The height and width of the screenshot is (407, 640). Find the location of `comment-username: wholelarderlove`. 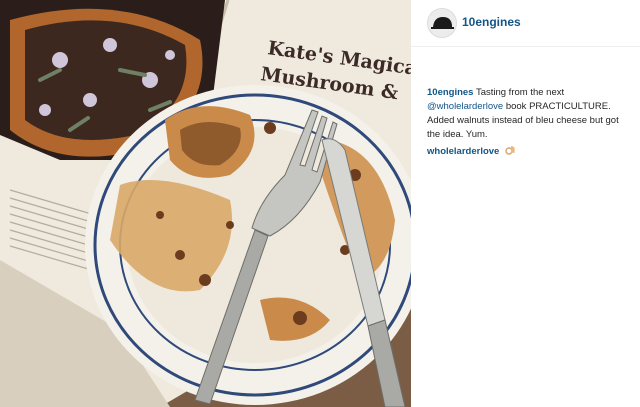

comment-username: wholelarderlove is located at coordinates (463, 151).